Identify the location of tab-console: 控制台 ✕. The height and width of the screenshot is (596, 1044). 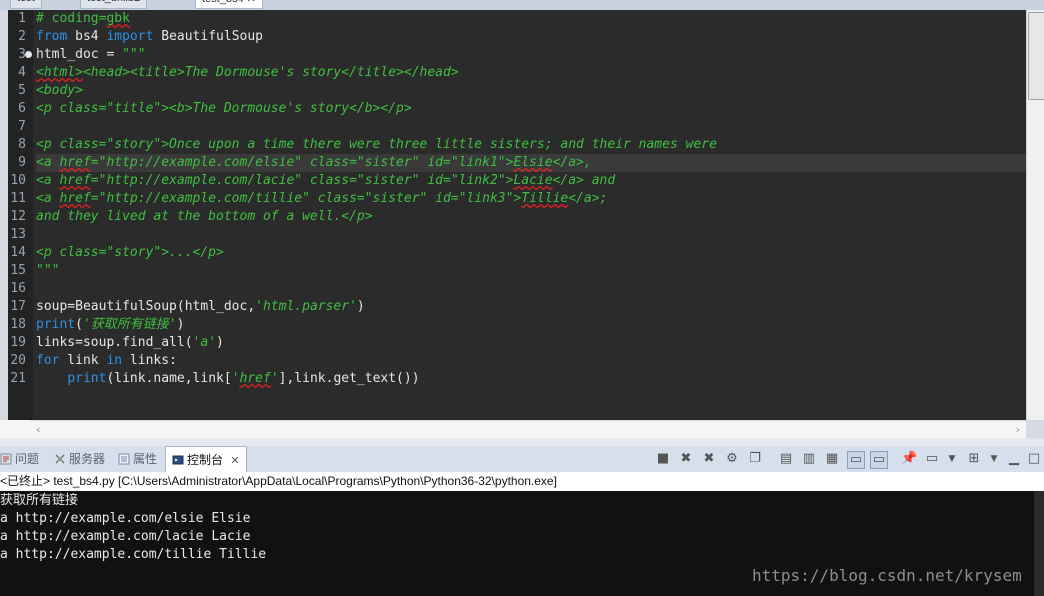
(206, 459).